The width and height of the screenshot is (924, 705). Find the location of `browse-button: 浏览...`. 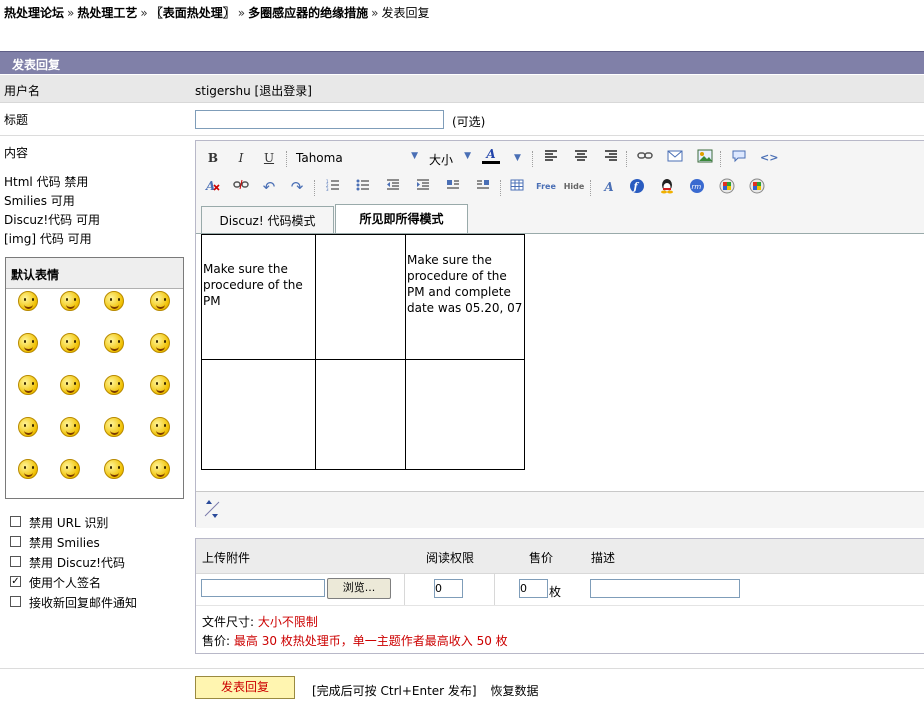

browse-button: 浏览... is located at coordinates (359, 588).